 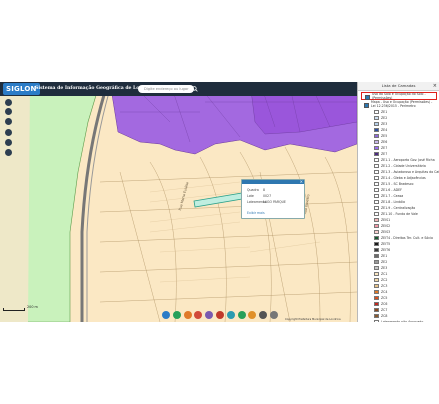 What do you see at coordinates (8, 142) in the screenshot?
I see `measure-button` at bounding box center [8, 142].